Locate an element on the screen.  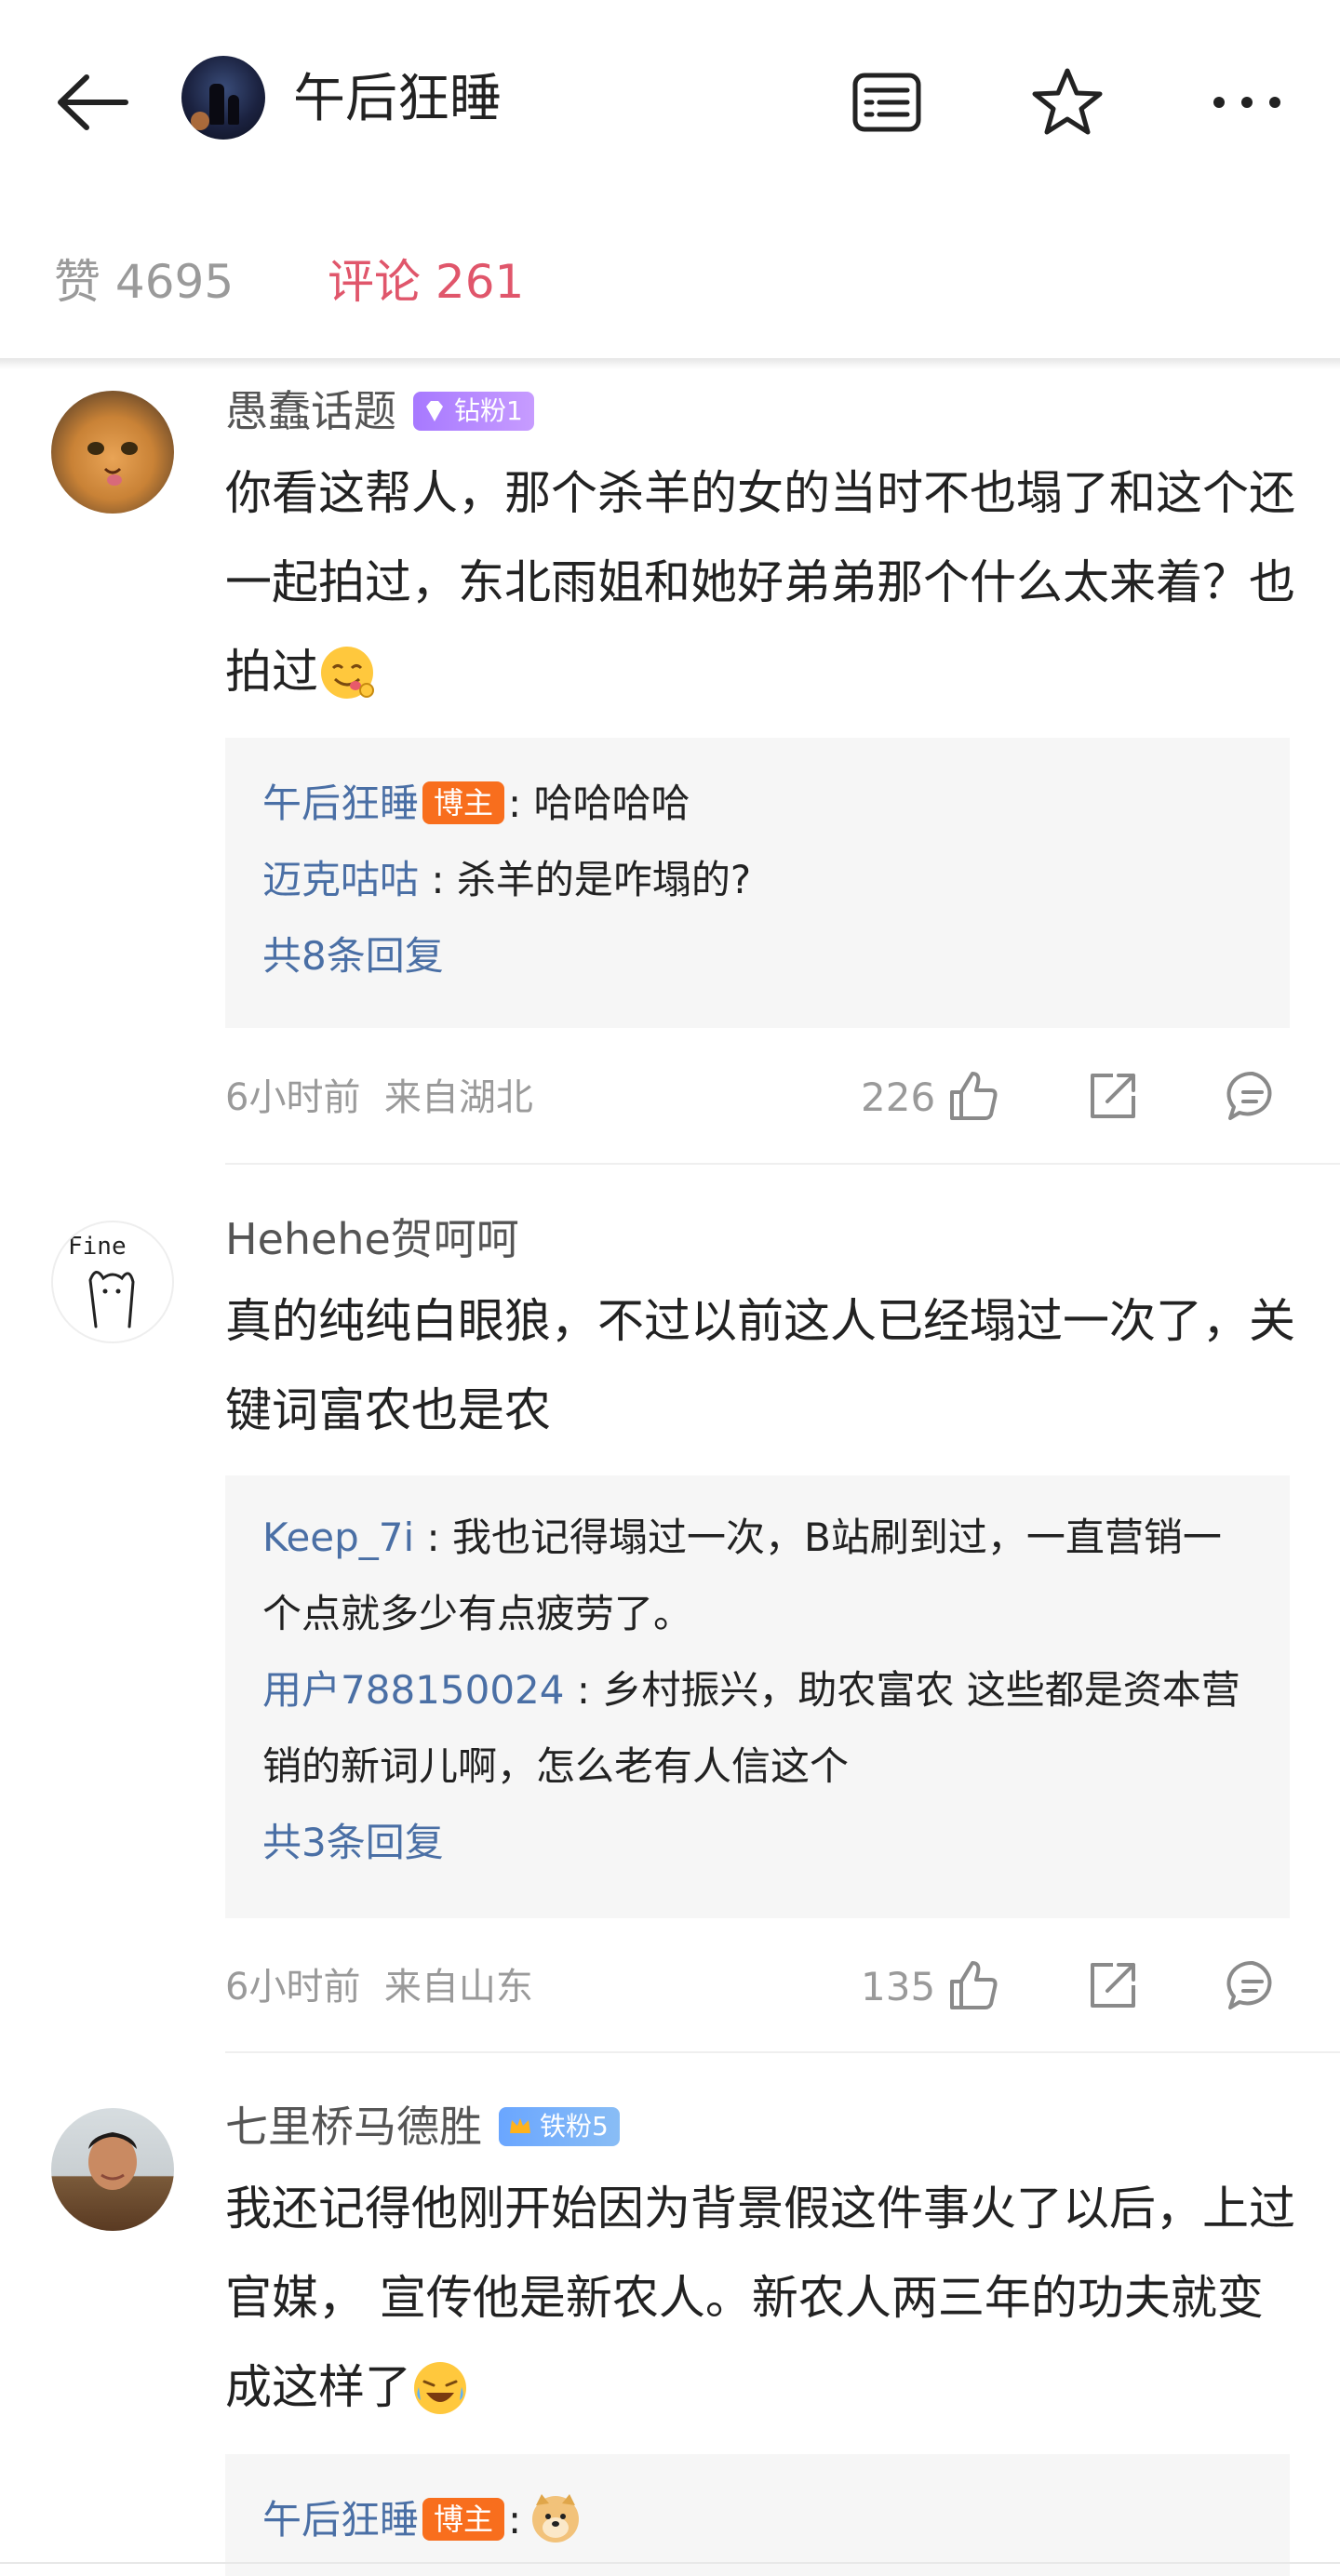
comment-meta: 6小时前 来自山东 is located at coordinates (379, 1987).